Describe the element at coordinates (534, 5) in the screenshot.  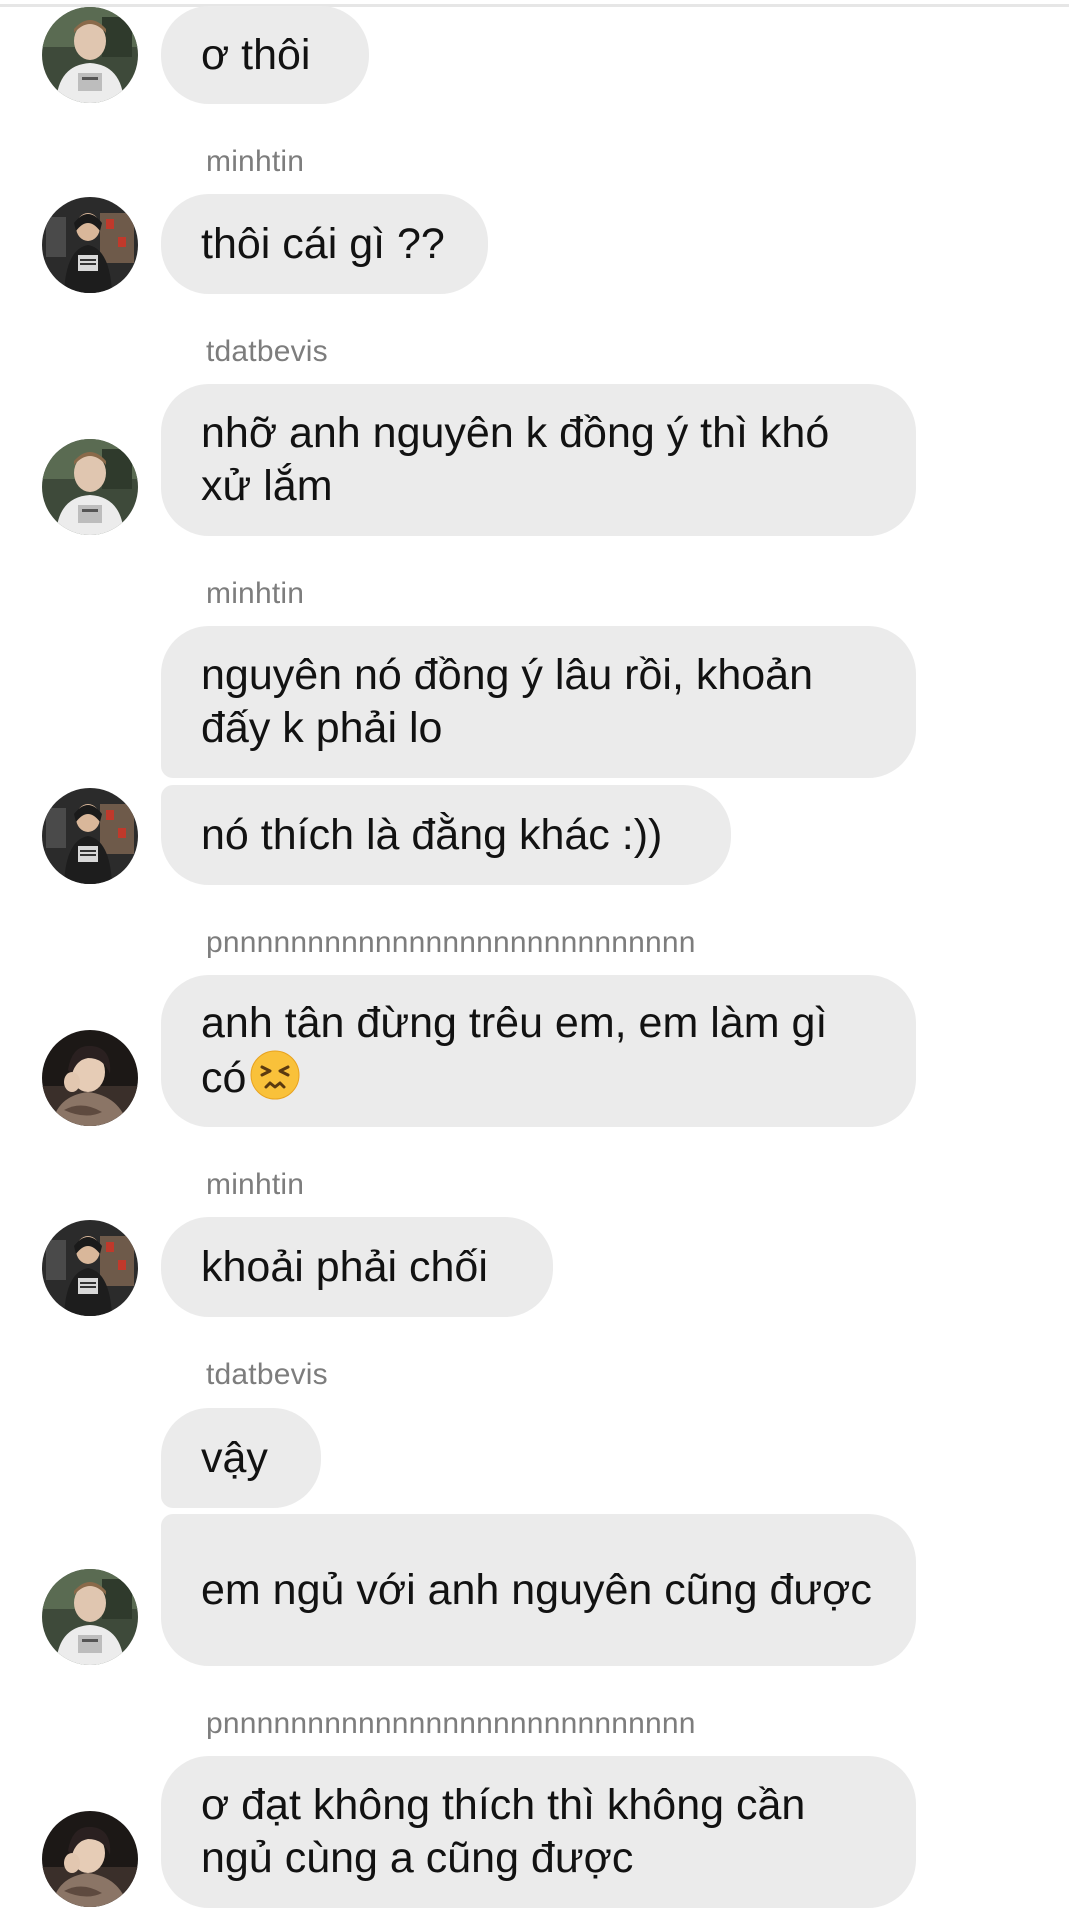
I see `top-divider` at that location.